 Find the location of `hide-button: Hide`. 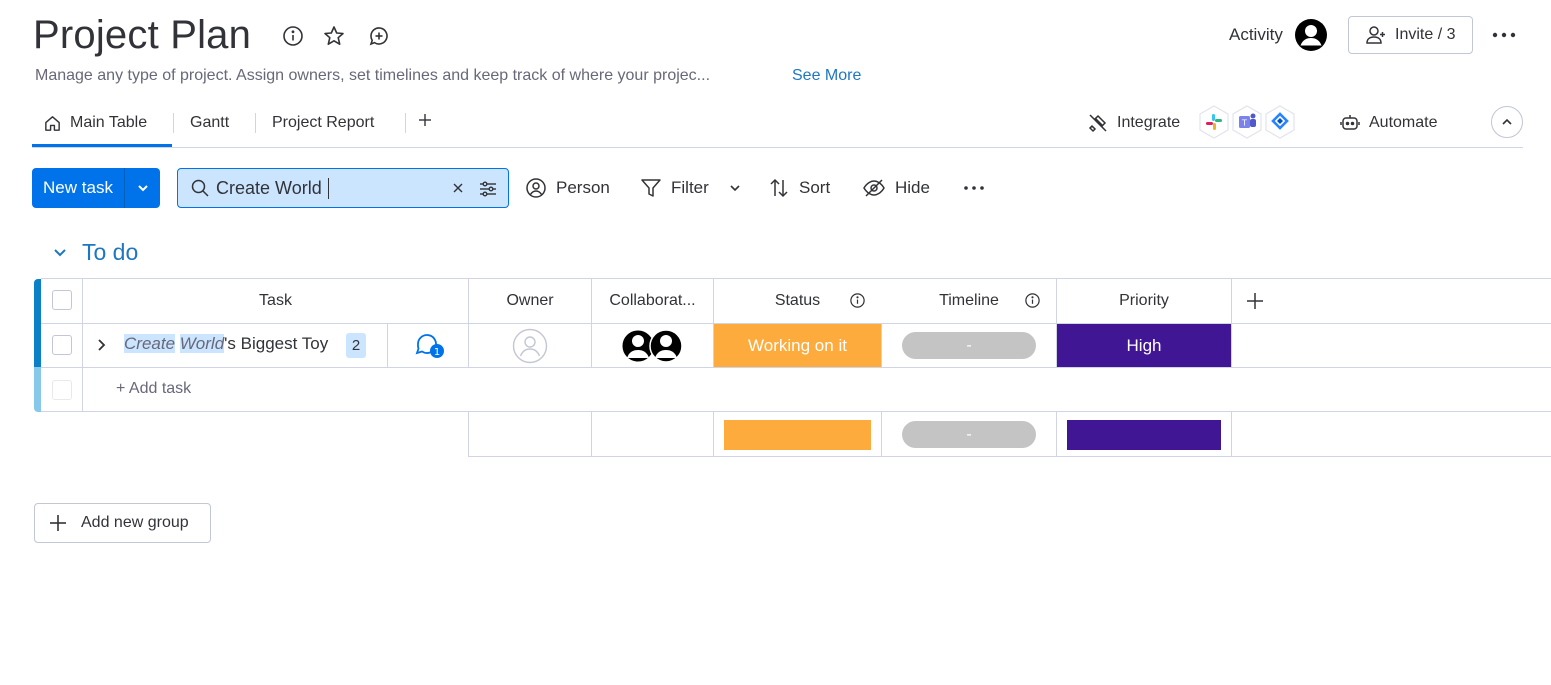

hide-button: Hide is located at coordinates (896, 188).